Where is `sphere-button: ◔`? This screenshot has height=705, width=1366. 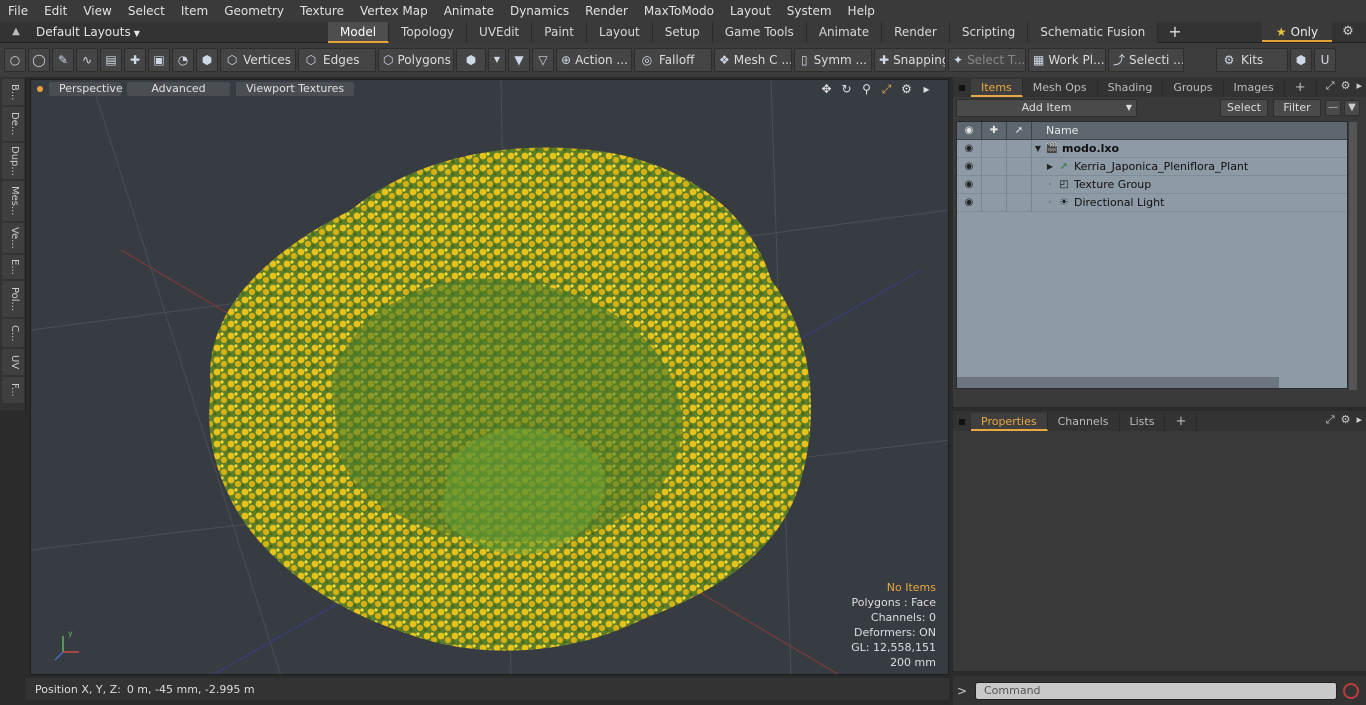
sphere-button: ◔ is located at coordinates (183, 60).